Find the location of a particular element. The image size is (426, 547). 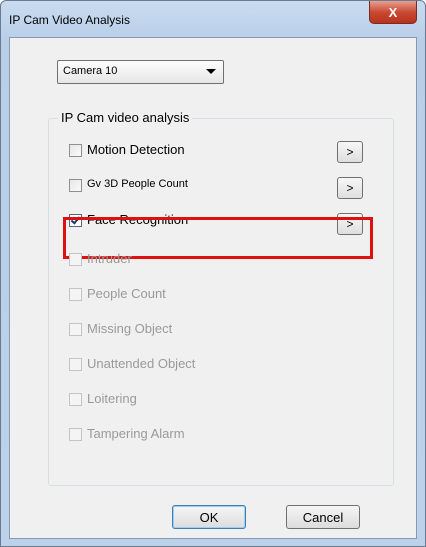

option-label: Motion Detection is located at coordinates (136, 149).